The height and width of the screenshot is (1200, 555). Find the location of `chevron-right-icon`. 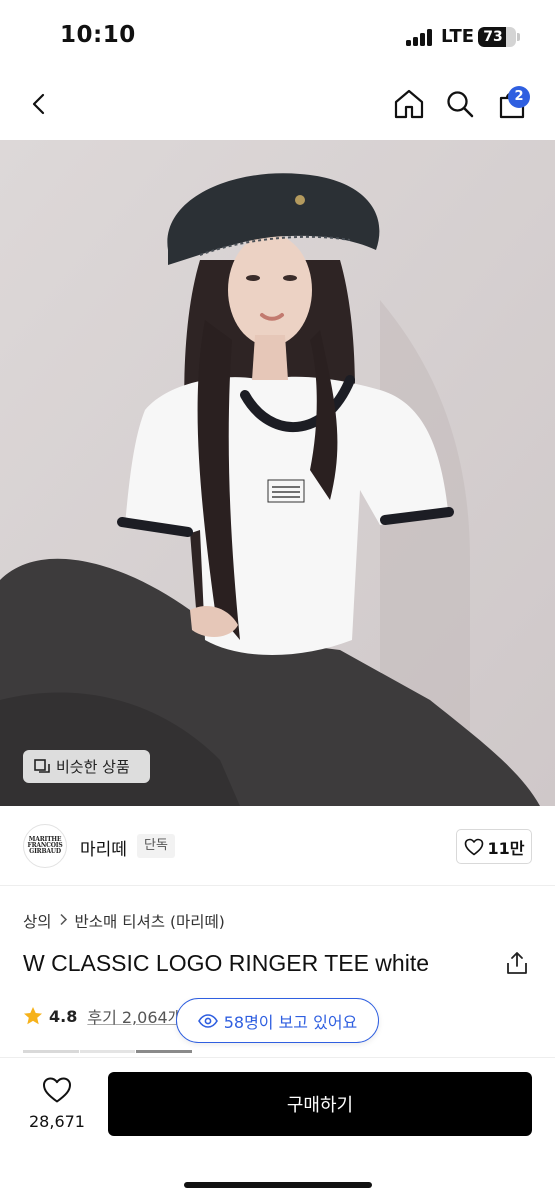

chevron-right-icon is located at coordinates (63, 921).